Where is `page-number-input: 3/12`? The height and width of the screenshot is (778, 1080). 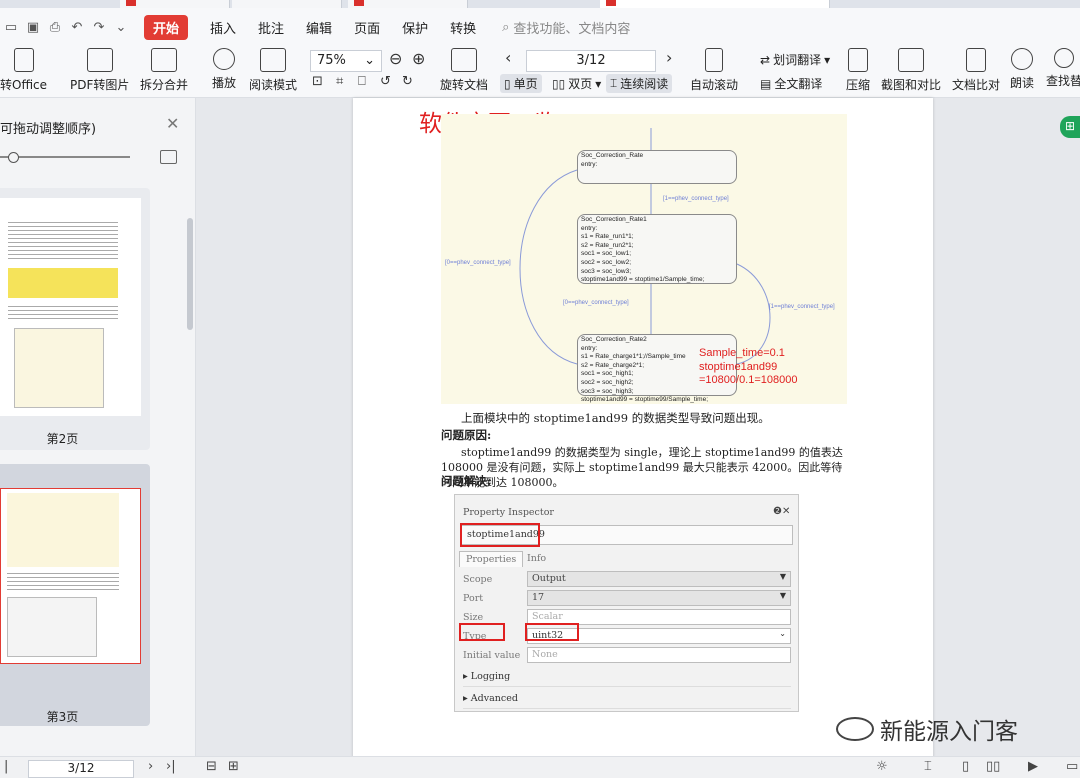
page-number-input: 3/12 is located at coordinates (591, 61).